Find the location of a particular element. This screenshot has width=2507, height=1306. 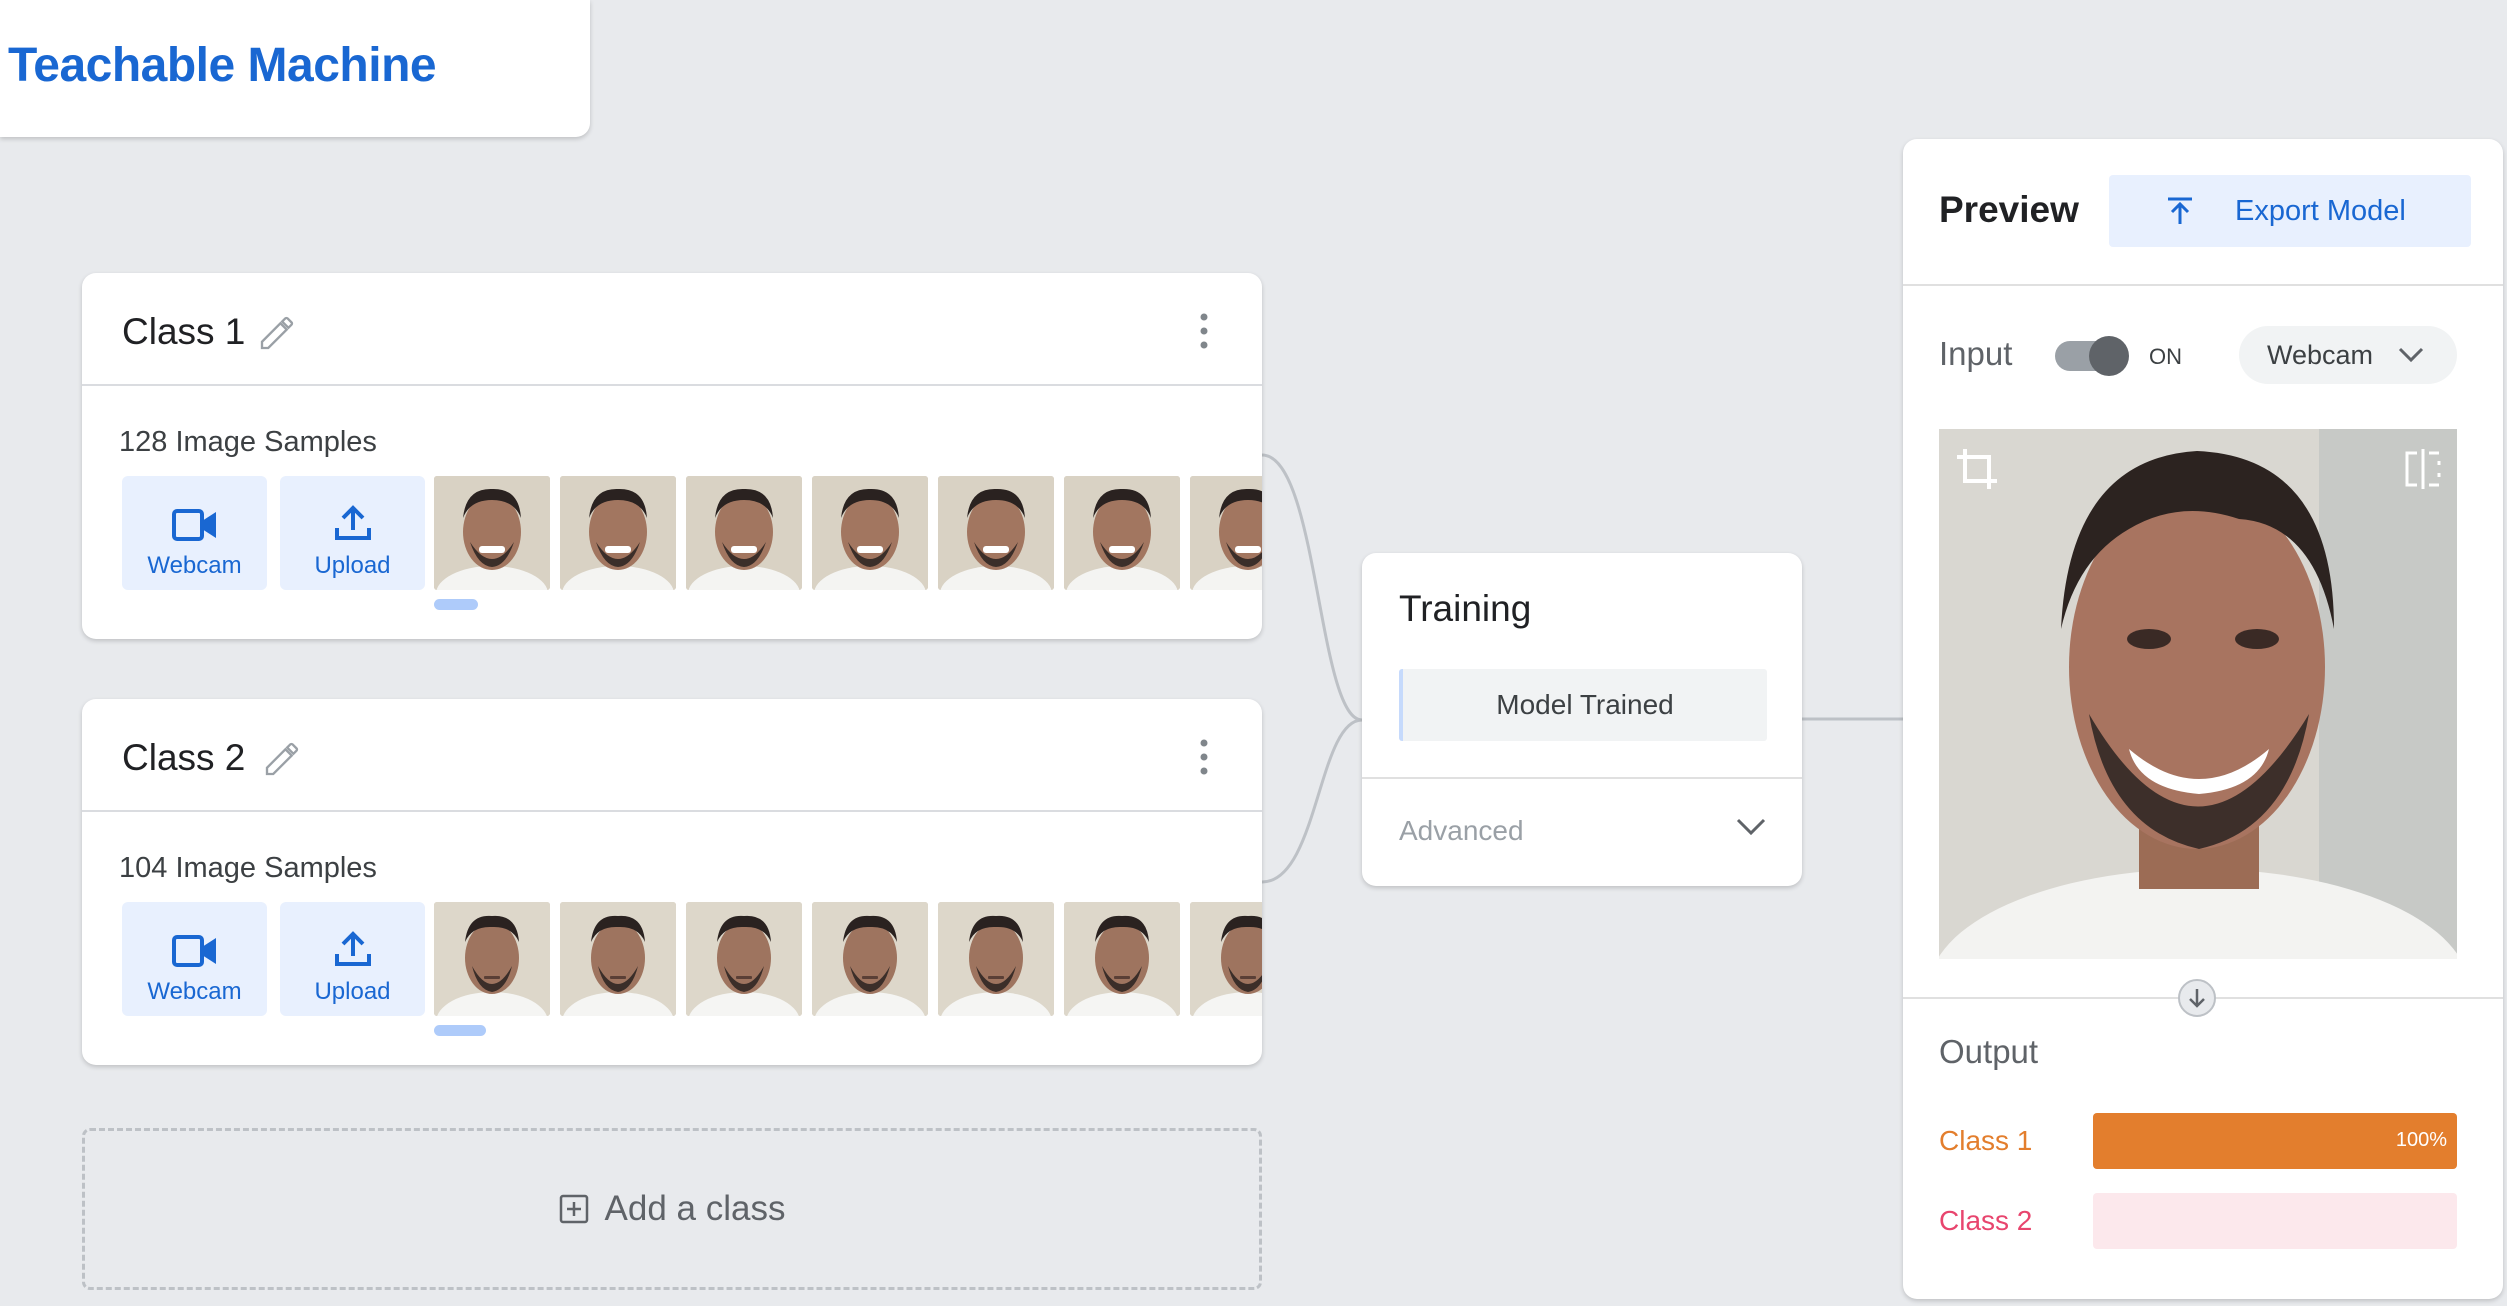

train-model-button: Model Trained is located at coordinates (1583, 705).